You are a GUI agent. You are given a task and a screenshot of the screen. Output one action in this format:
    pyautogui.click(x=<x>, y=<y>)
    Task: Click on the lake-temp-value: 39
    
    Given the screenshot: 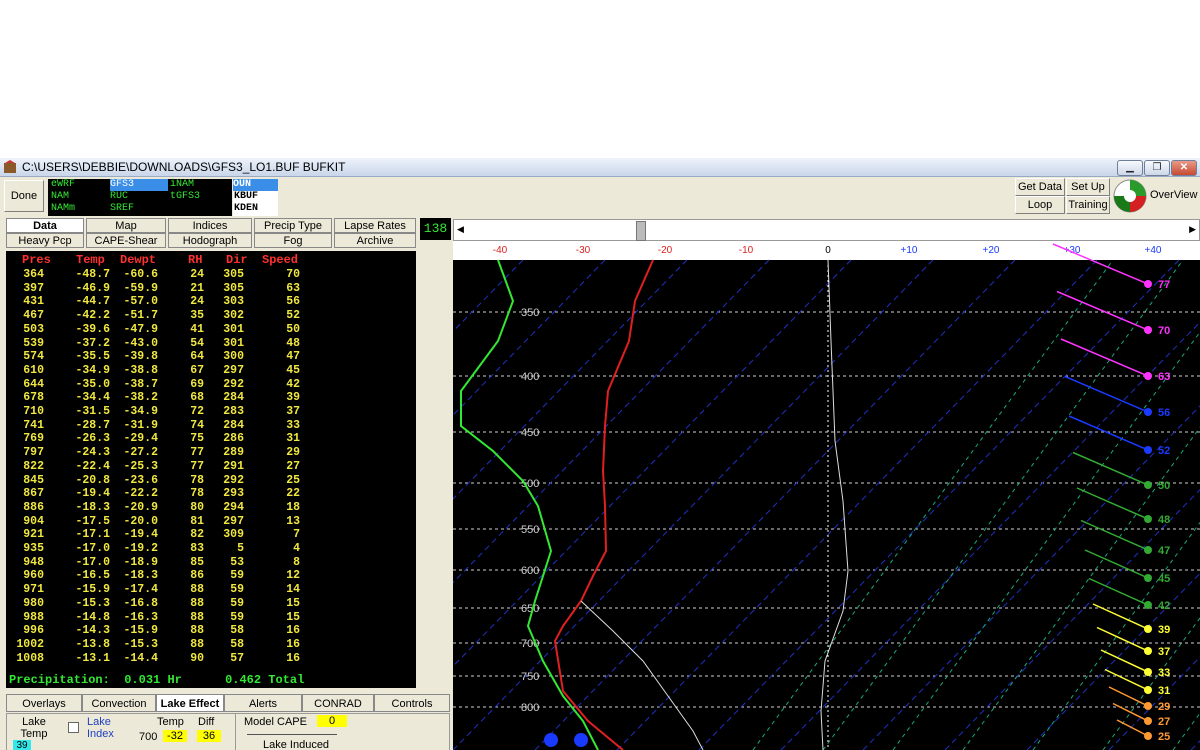 What is the action you would take?
    pyautogui.click(x=22, y=745)
    